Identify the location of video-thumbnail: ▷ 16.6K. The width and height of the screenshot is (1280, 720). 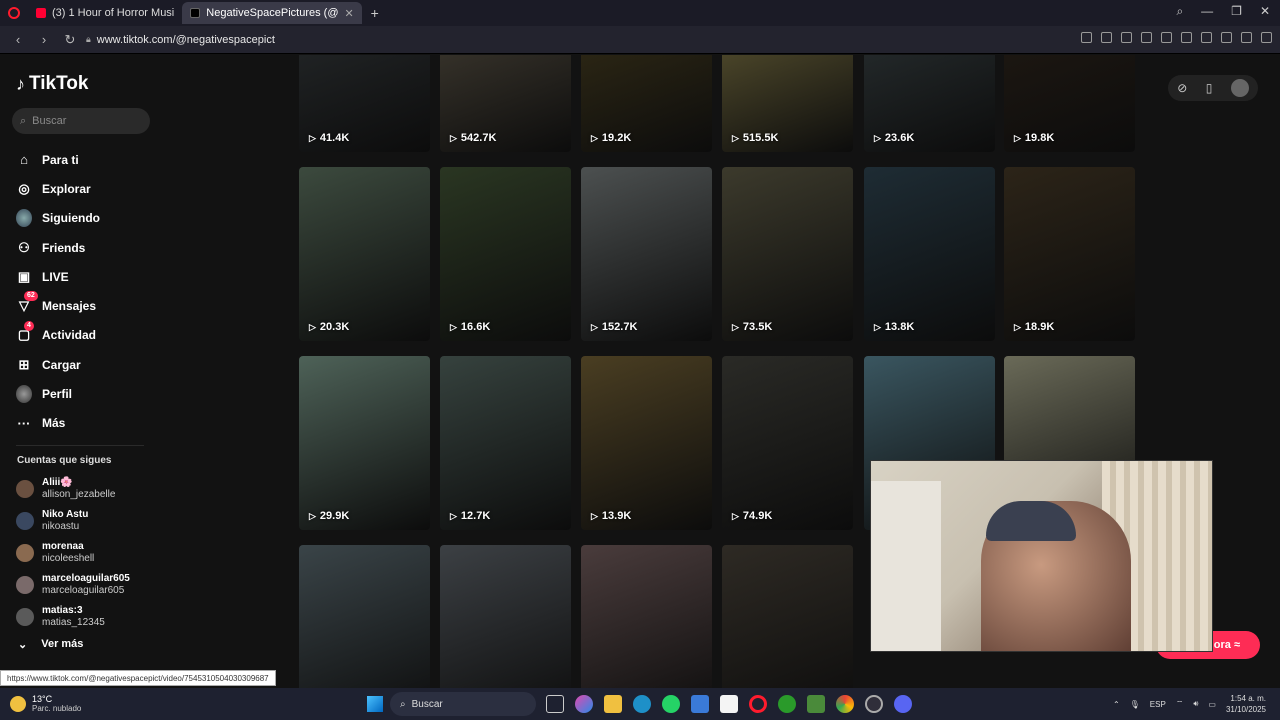
(505, 254).